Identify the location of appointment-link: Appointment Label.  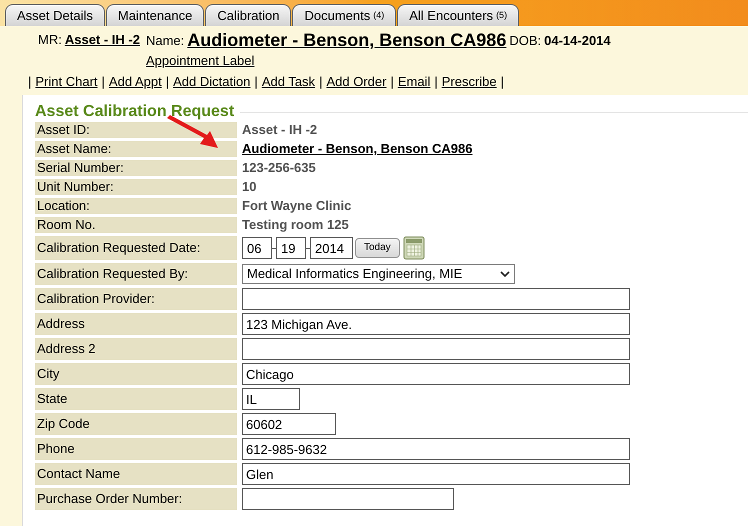
(378, 60).